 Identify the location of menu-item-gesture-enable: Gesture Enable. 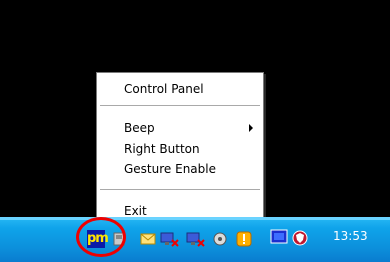
(180, 169).